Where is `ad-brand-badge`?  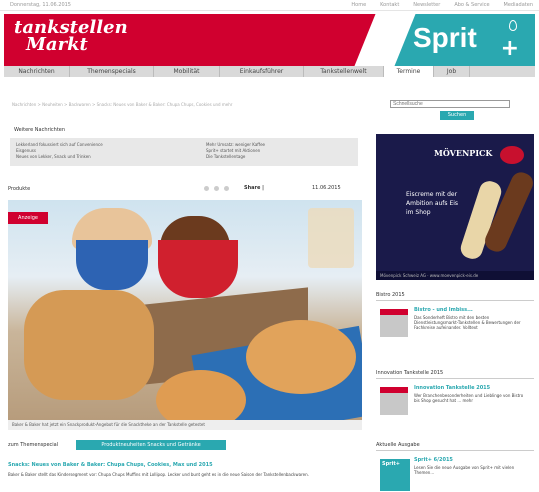 ad-brand-badge is located at coordinates (512, 155).